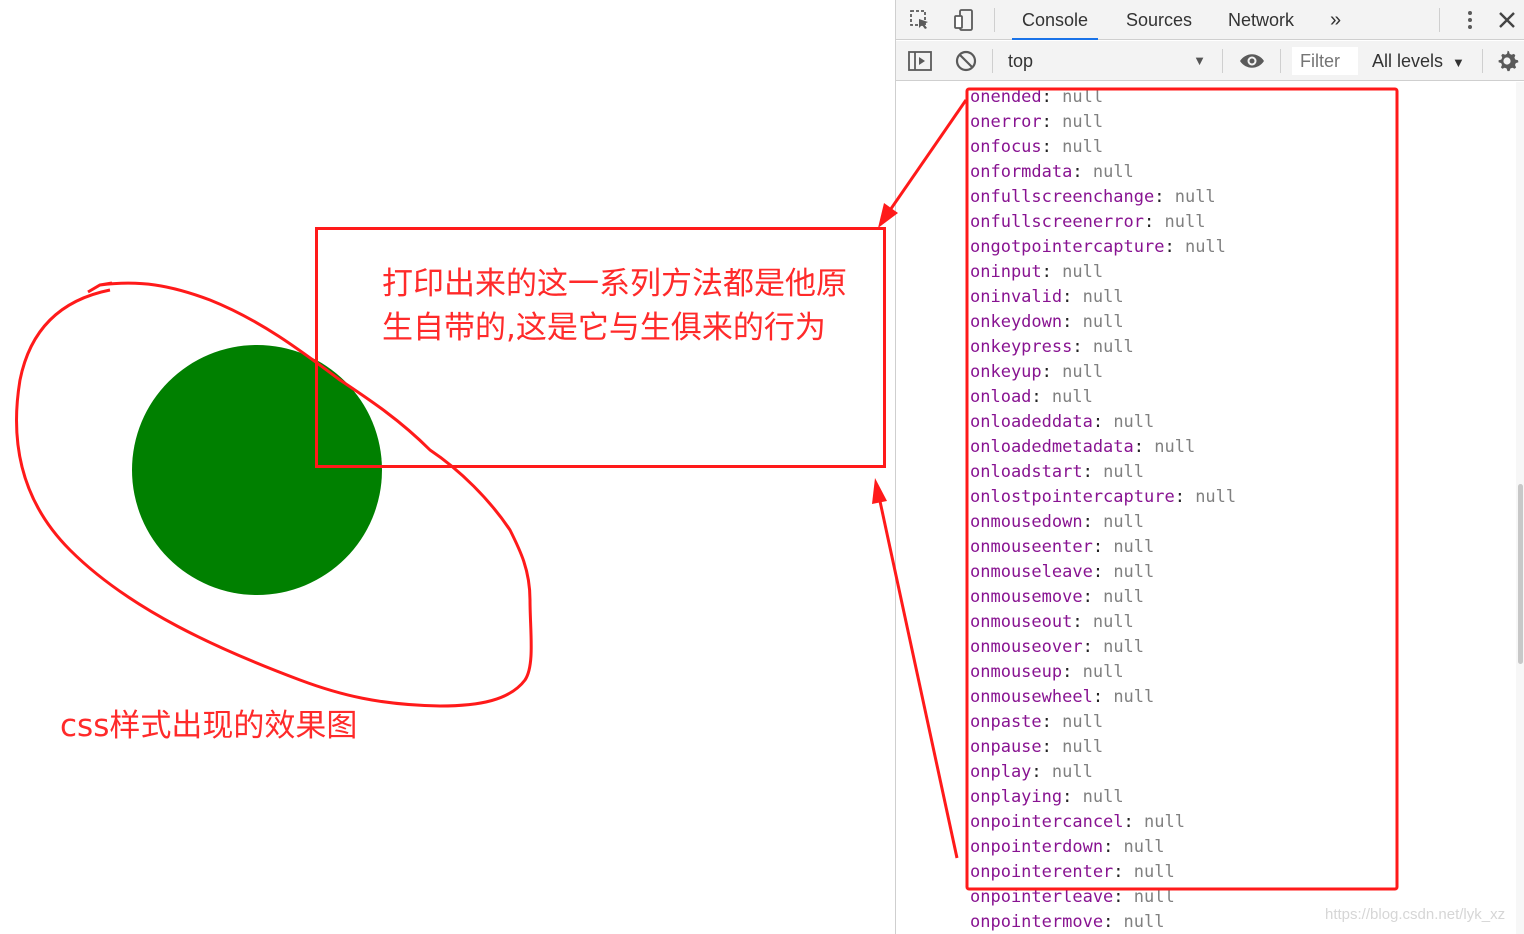  What do you see at coordinates (1052, 172) in the screenshot?
I see `console-property-row: onformdata: null` at bounding box center [1052, 172].